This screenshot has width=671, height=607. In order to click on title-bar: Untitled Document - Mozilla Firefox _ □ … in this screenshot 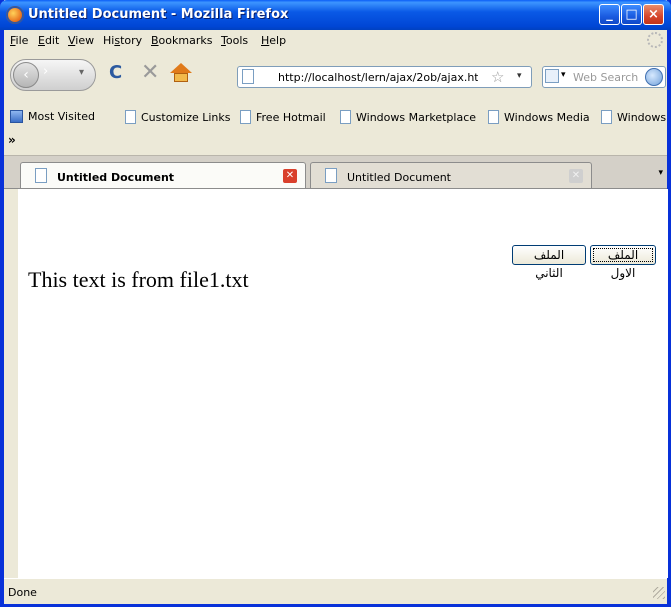, I will do `click(335, 15)`.